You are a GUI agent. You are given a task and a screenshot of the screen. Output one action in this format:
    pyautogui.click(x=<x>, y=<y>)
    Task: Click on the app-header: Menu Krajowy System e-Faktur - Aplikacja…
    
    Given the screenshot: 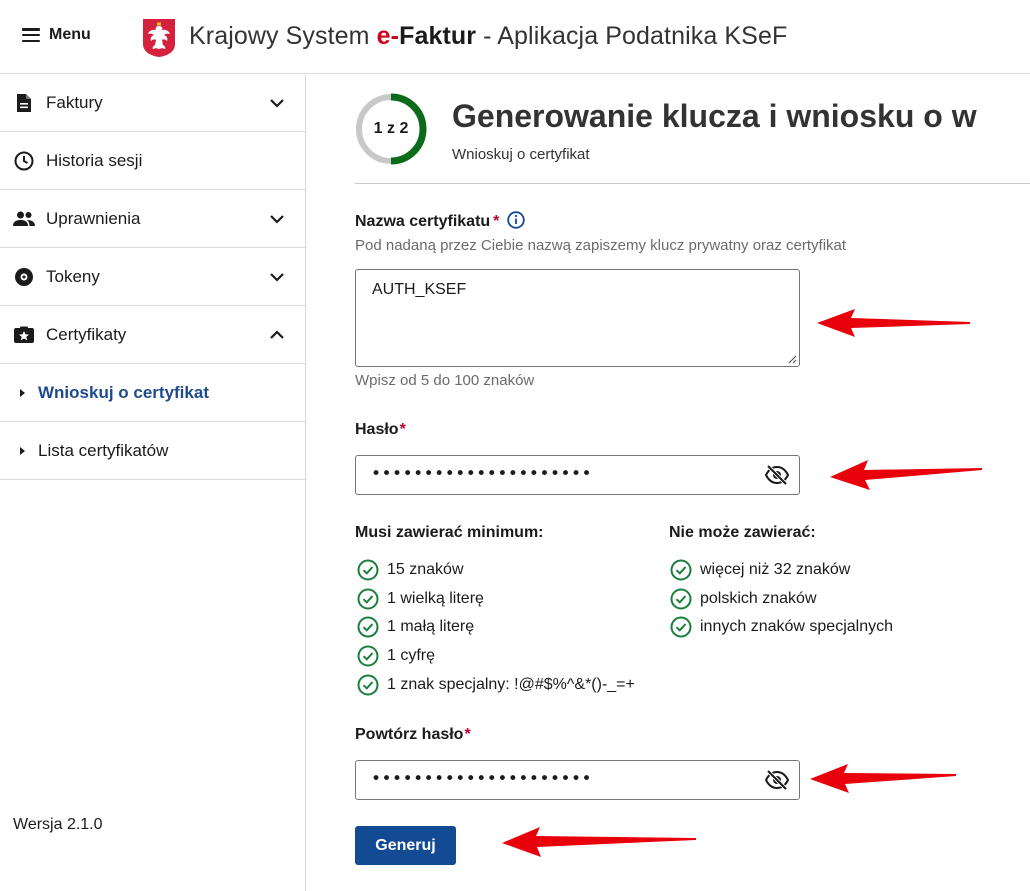 What is the action you would take?
    pyautogui.click(x=515, y=37)
    